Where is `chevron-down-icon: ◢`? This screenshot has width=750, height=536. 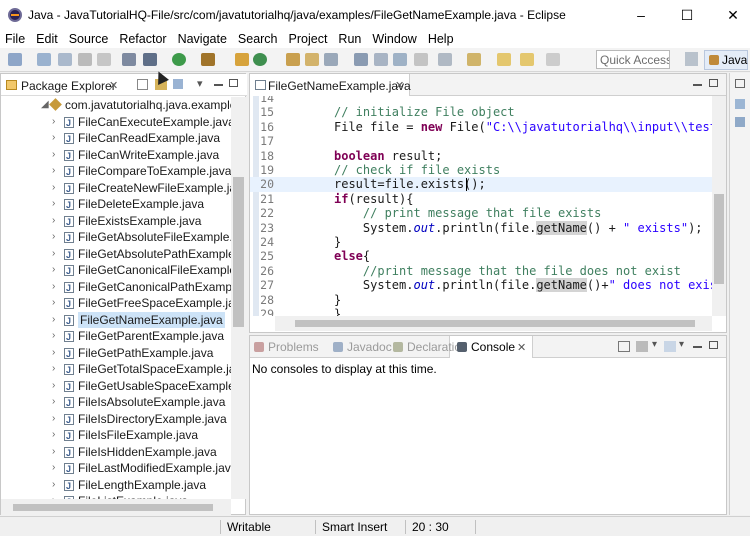
chevron-down-icon: ◢ is located at coordinates (45, 105).